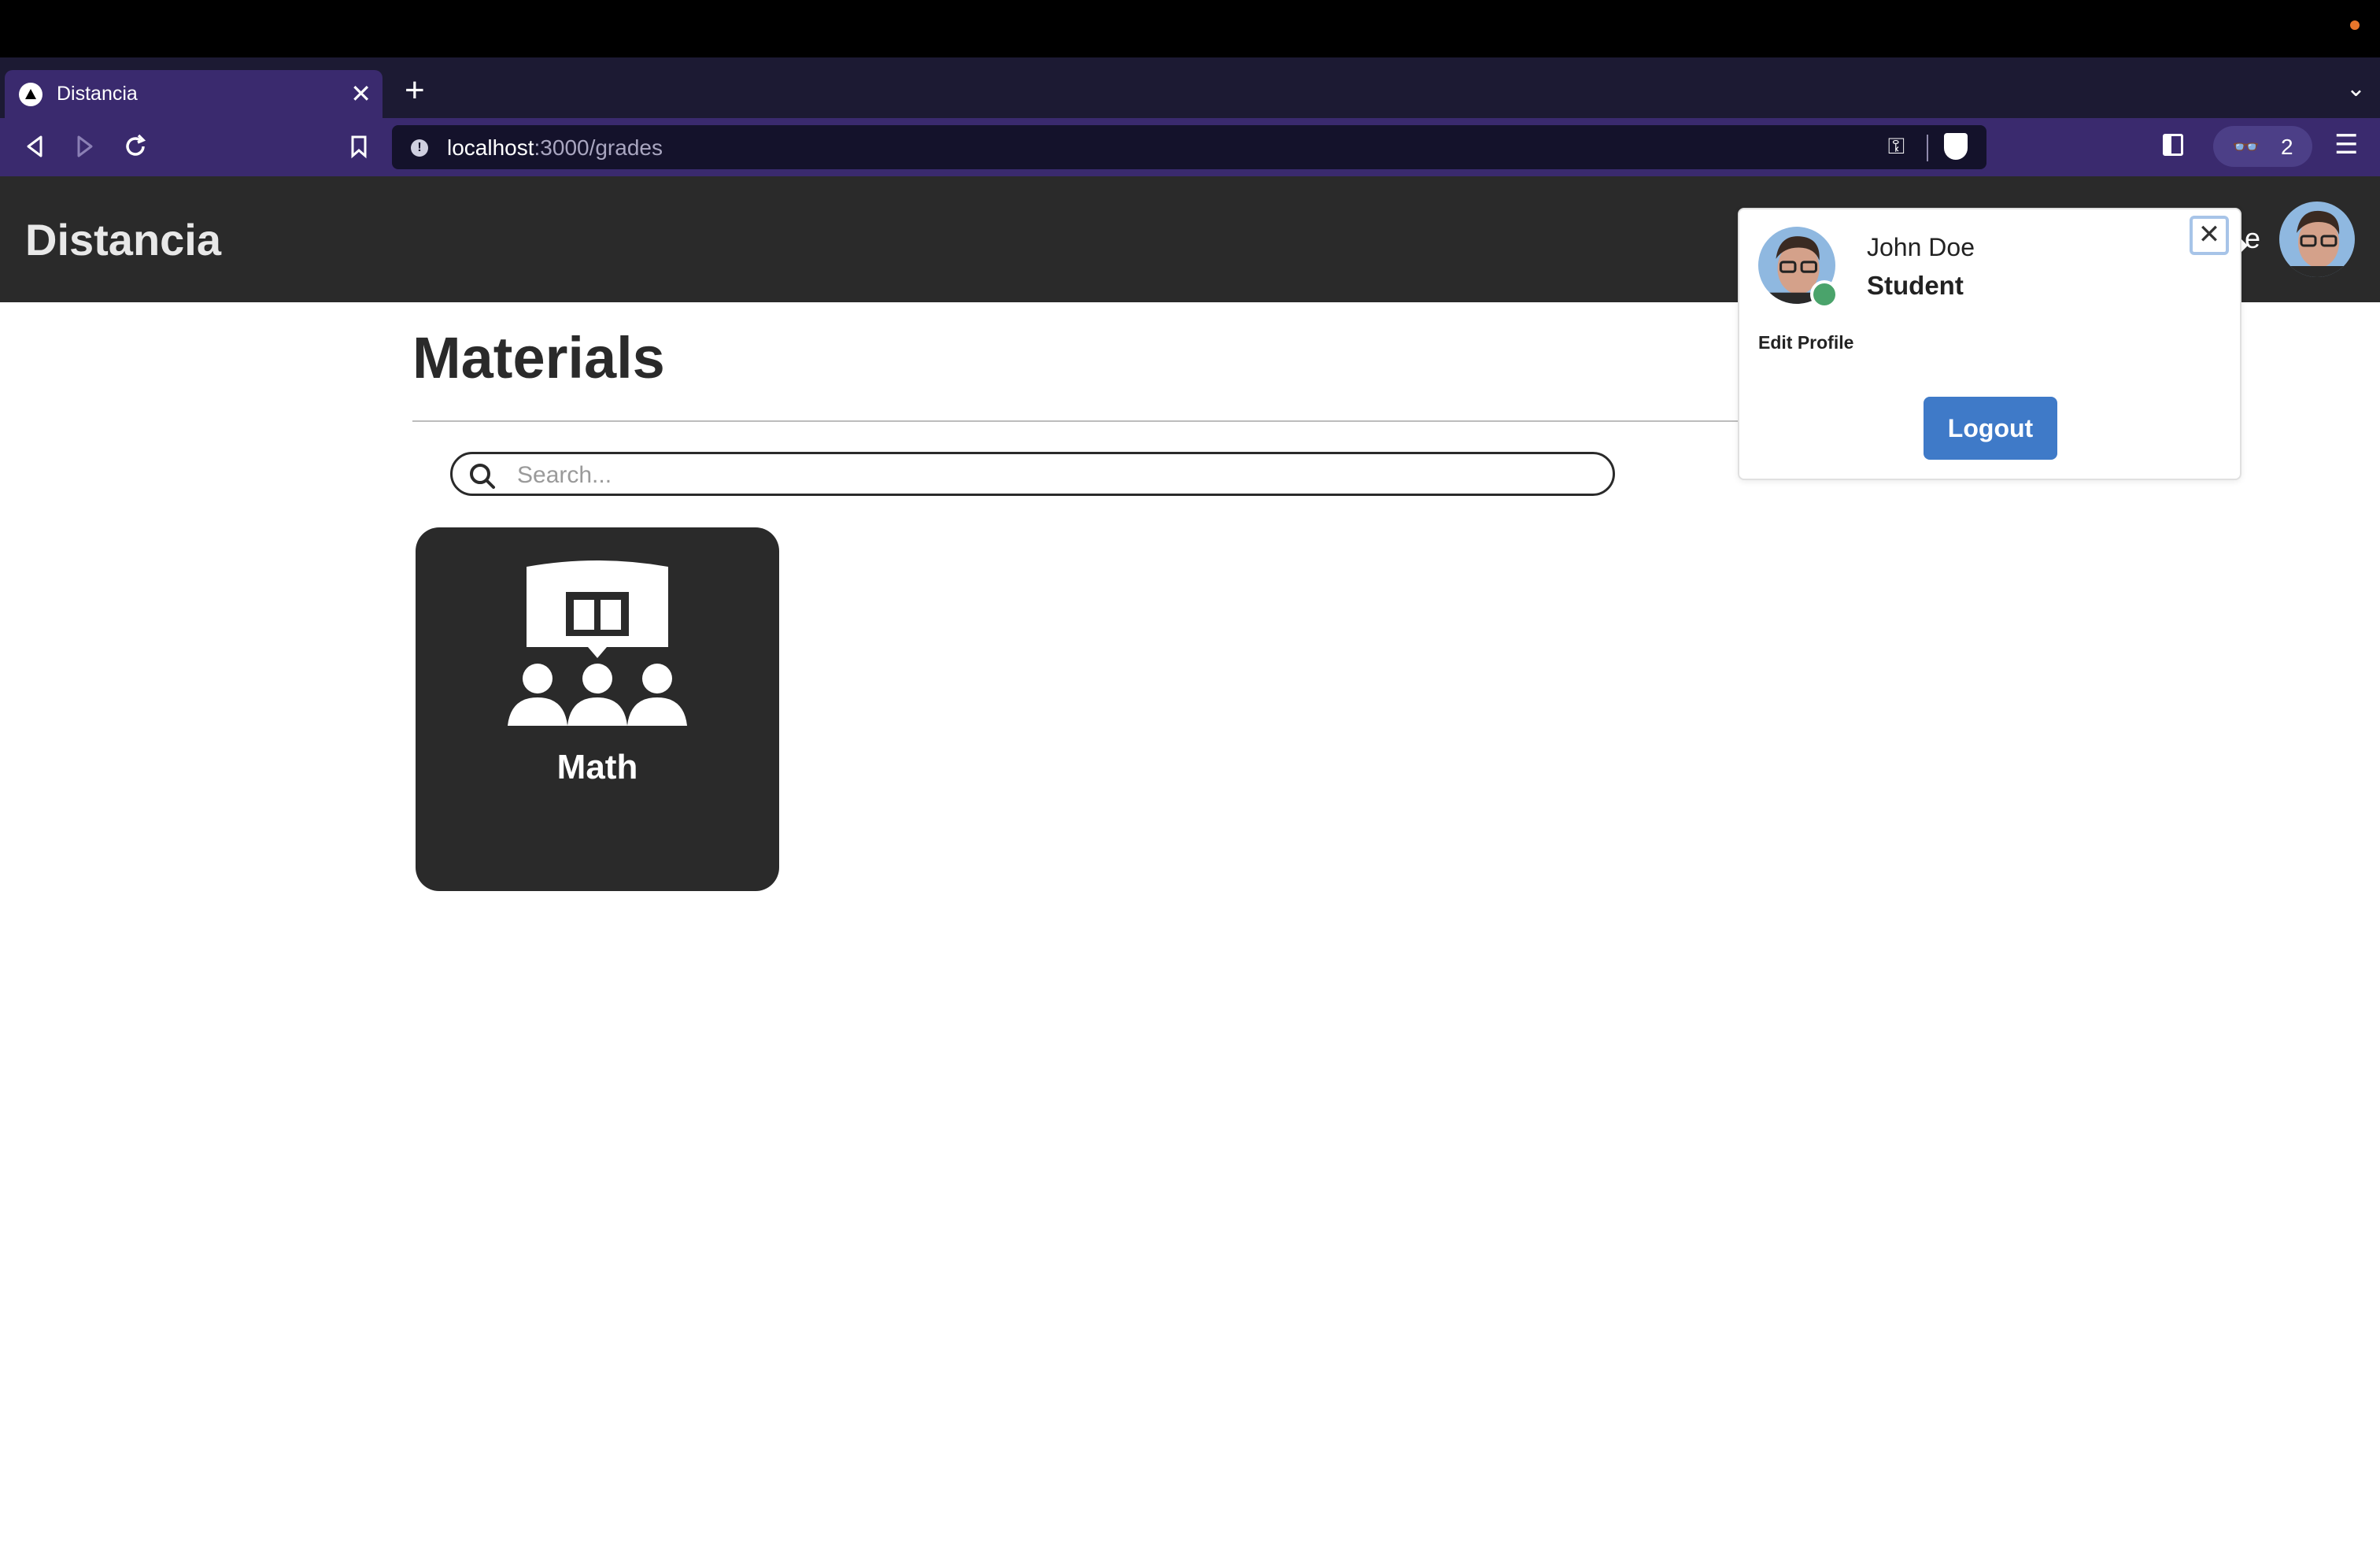 The width and height of the screenshot is (2380, 1546). Describe the element at coordinates (1956, 146) in the screenshot. I see `brave-shields-icon` at that location.